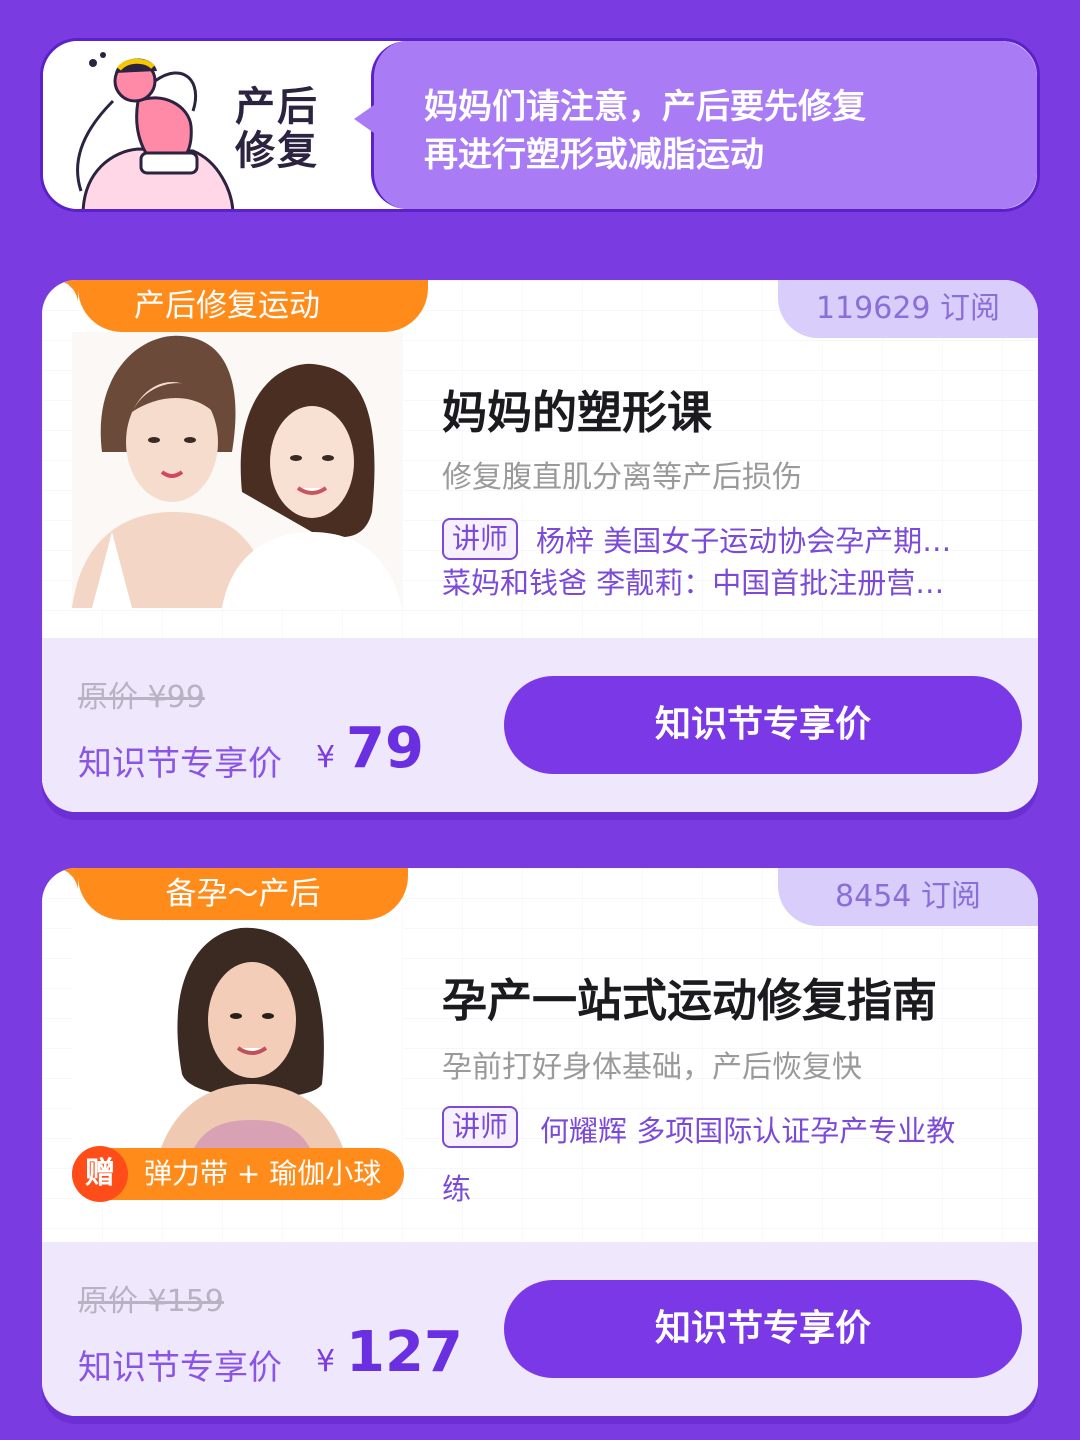 This screenshot has height=1440, width=1080. Describe the element at coordinates (241, 306) in the screenshot. I see `course-category-tag: 产后修复运动` at that location.